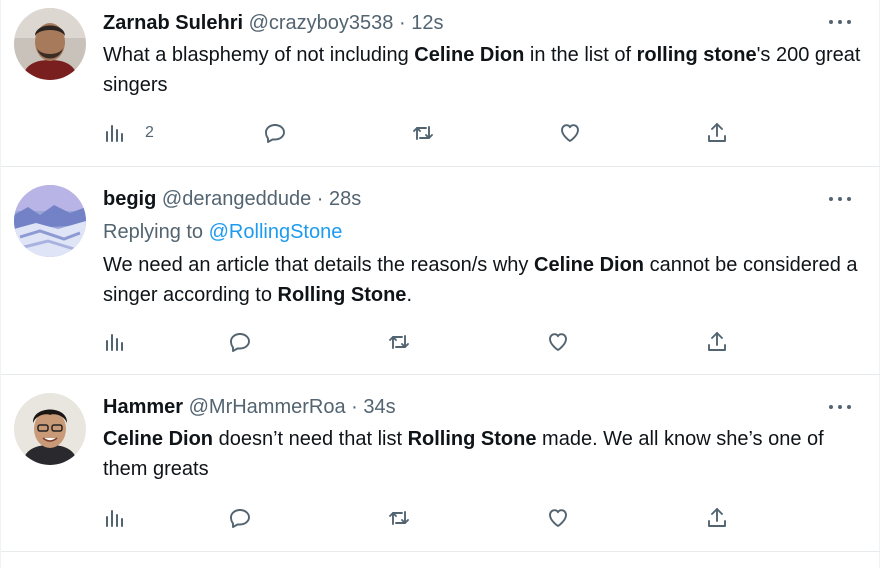 The width and height of the screenshot is (880, 568). I want to click on tweet-text-segment: in the list of, so click(580, 55).